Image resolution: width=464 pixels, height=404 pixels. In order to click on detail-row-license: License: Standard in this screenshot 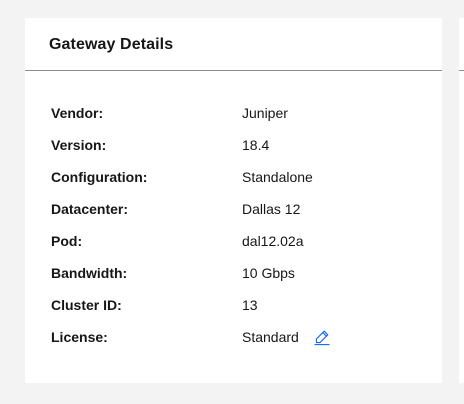, I will do `click(241, 337)`.